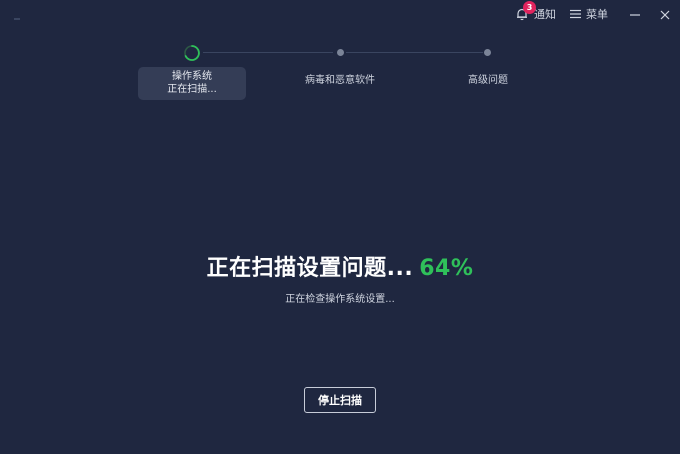  I want to click on app-logo-mark, so click(17, 19).